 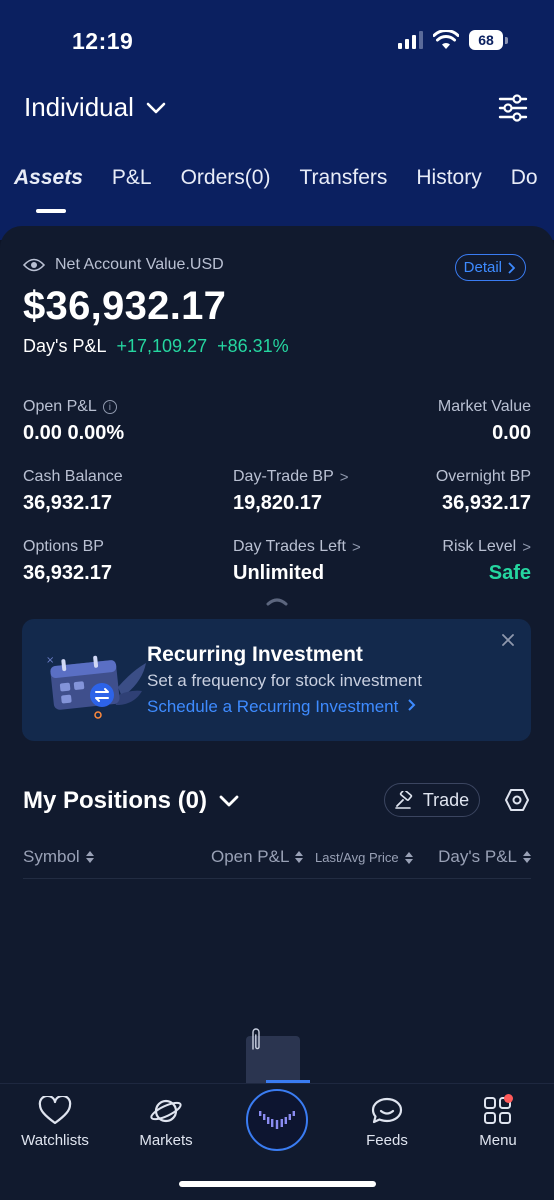 What do you see at coordinates (477, 856) in the screenshot?
I see `column-days-pnl-label: Day's P&L` at bounding box center [477, 856].